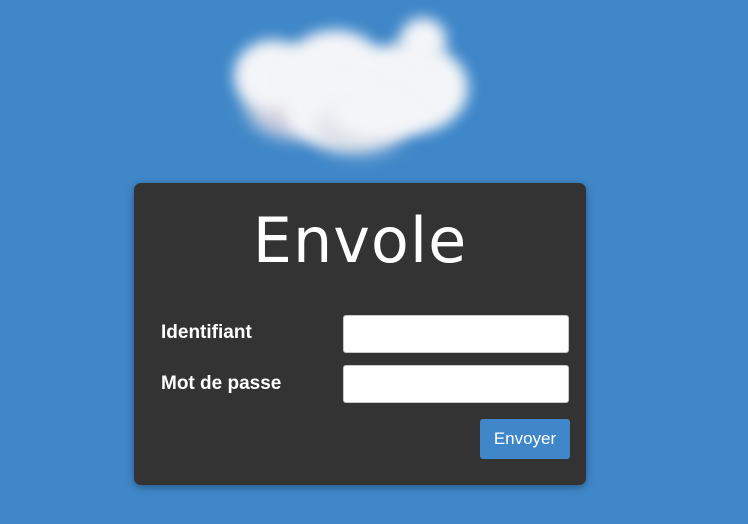 The image size is (748, 524). I want to click on password-label: Mot de passe, so click(221, 383).